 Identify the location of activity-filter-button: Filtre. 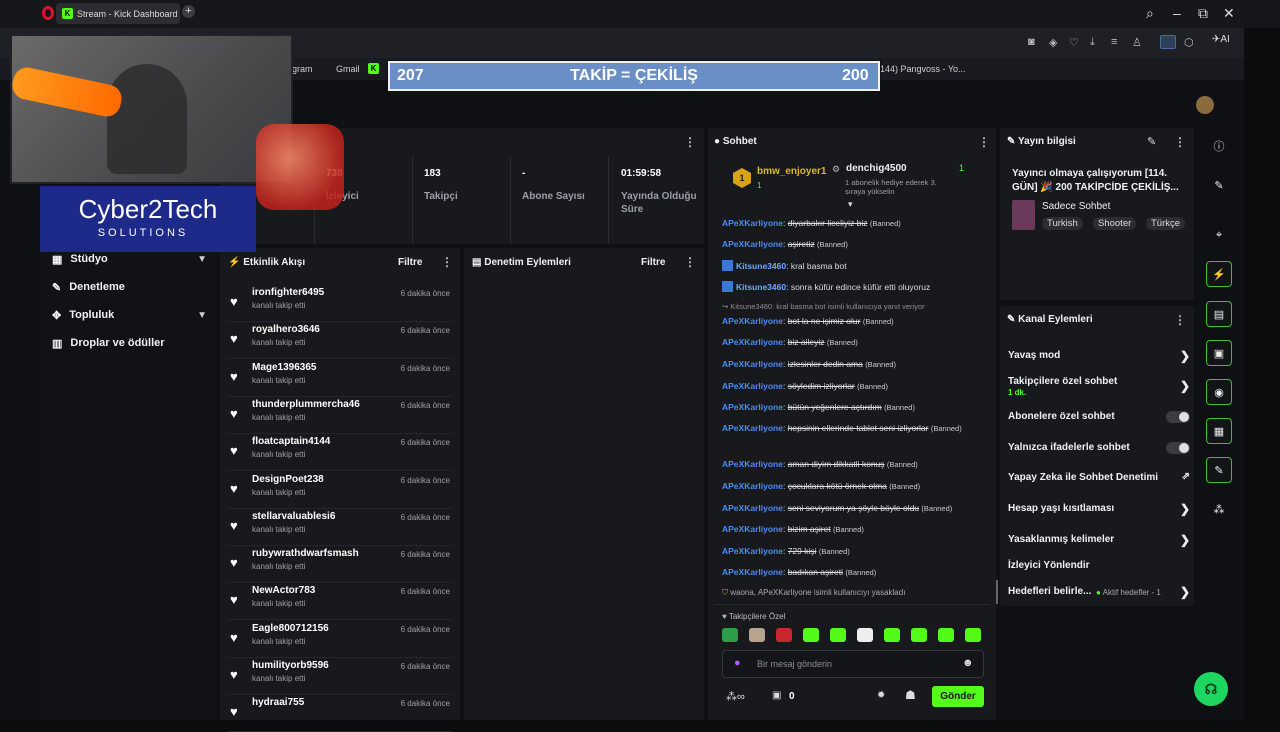
(410, 262).